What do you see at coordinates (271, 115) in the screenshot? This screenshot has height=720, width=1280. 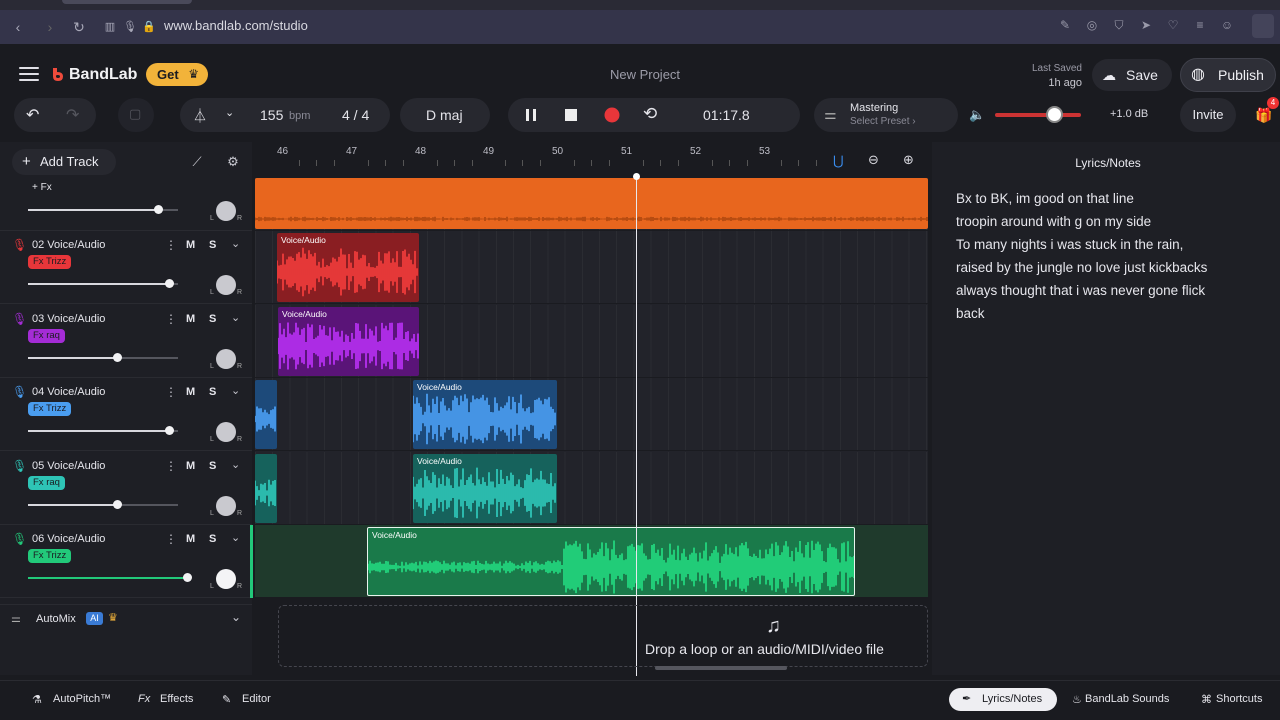 I see `bpm-value: 155` at bounding box center [271, 115].